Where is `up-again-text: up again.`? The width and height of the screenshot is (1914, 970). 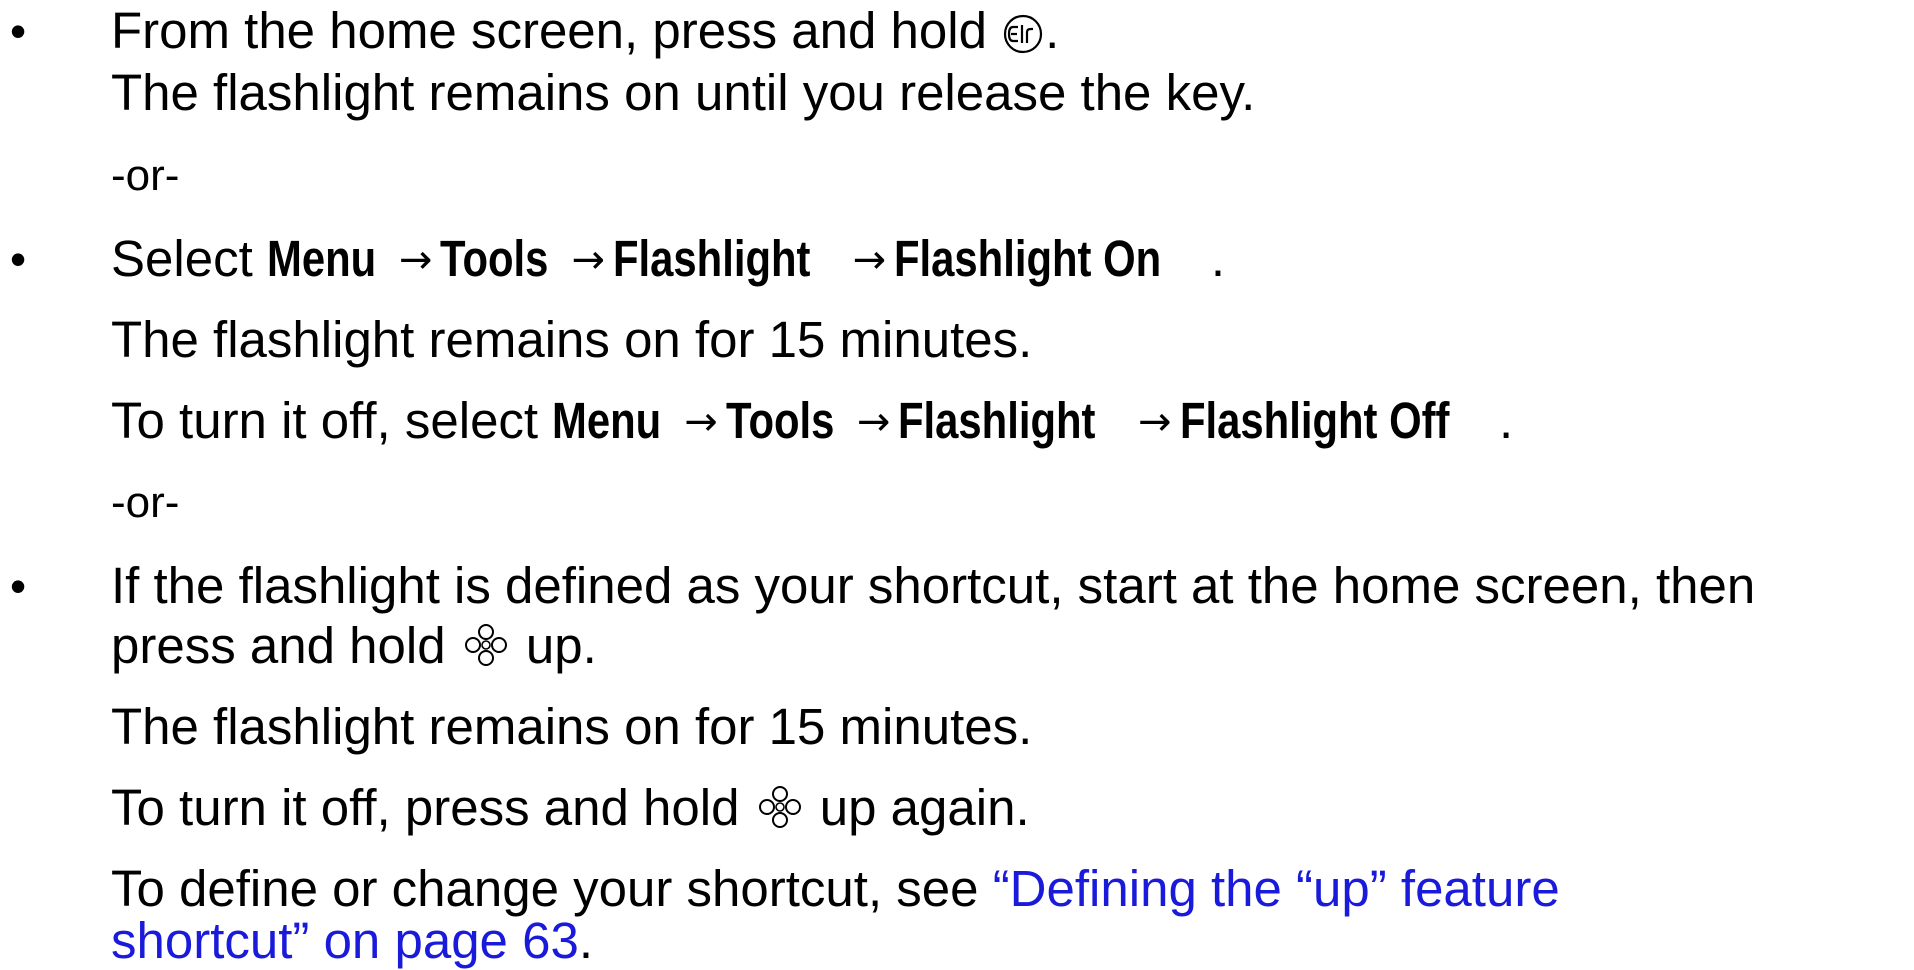
up-again-text: up again. is located at coordinates (924, 807).